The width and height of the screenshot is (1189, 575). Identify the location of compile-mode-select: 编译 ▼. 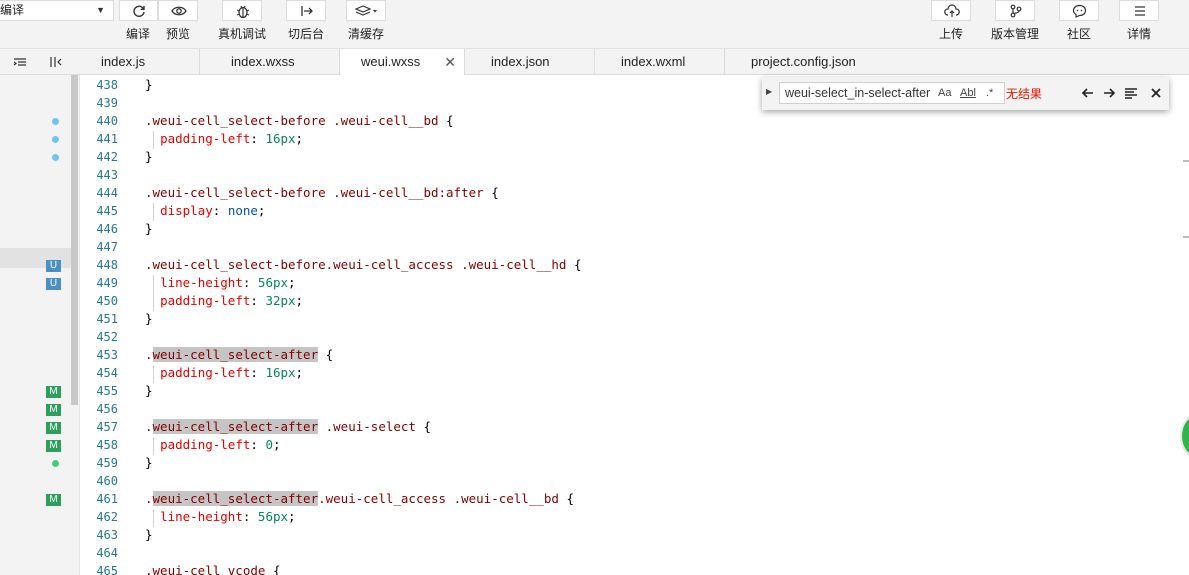
(57, 10).